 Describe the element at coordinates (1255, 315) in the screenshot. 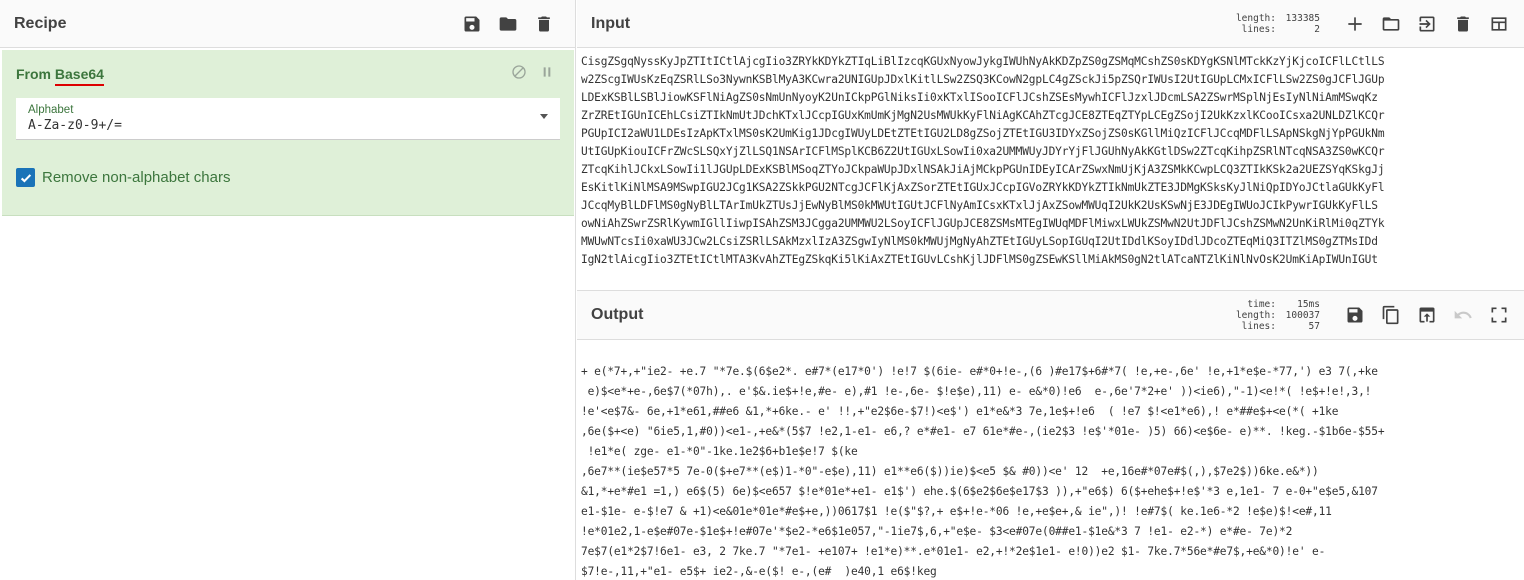

I see `output-length-label: length:` at that location.